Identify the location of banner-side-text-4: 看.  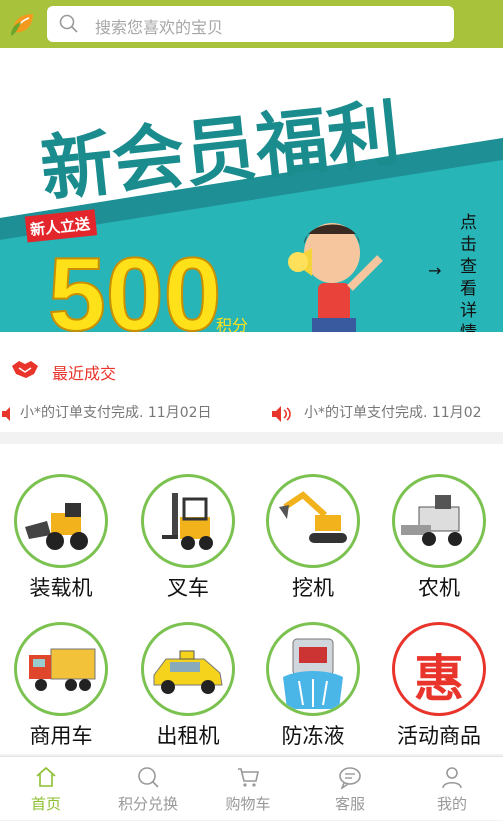
(468, 289).